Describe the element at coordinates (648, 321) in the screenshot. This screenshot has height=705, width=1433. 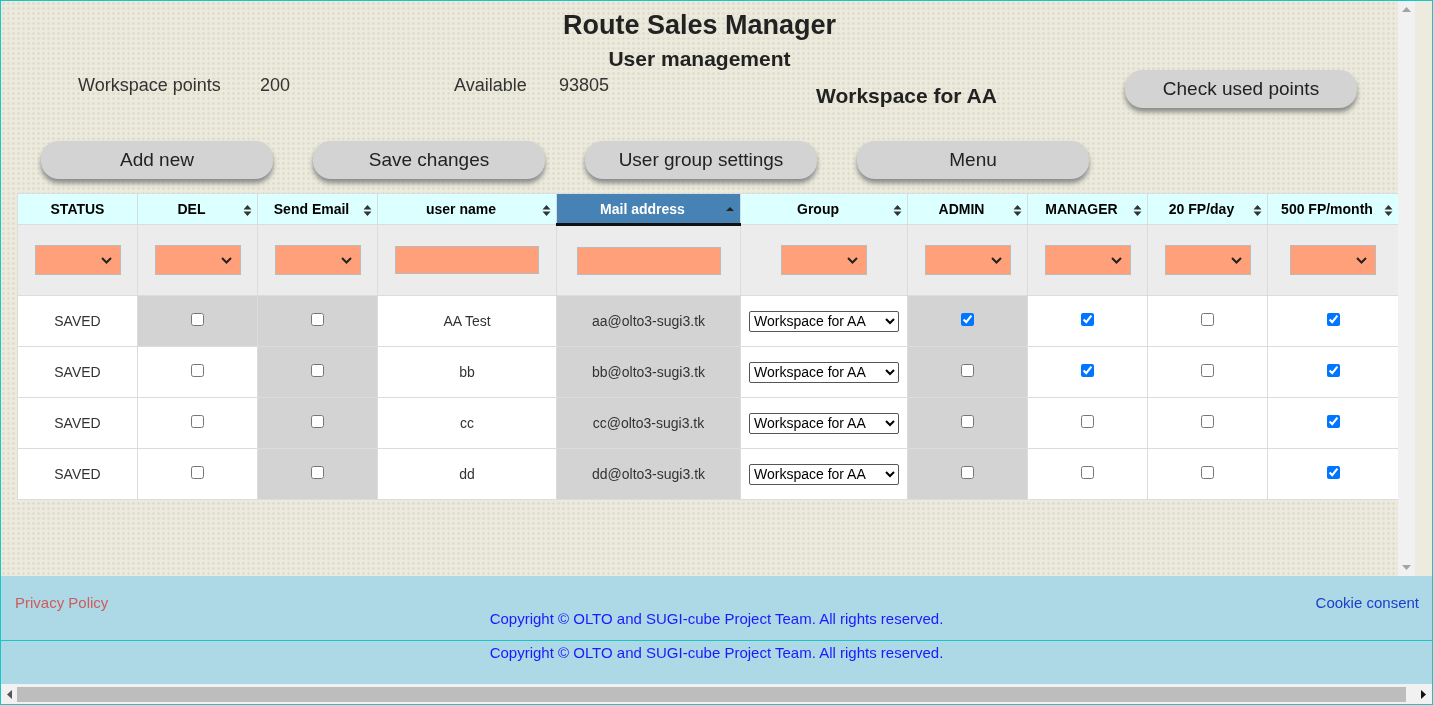
I see `table-cell: aa@olto3-sugi3.tk` at that location.